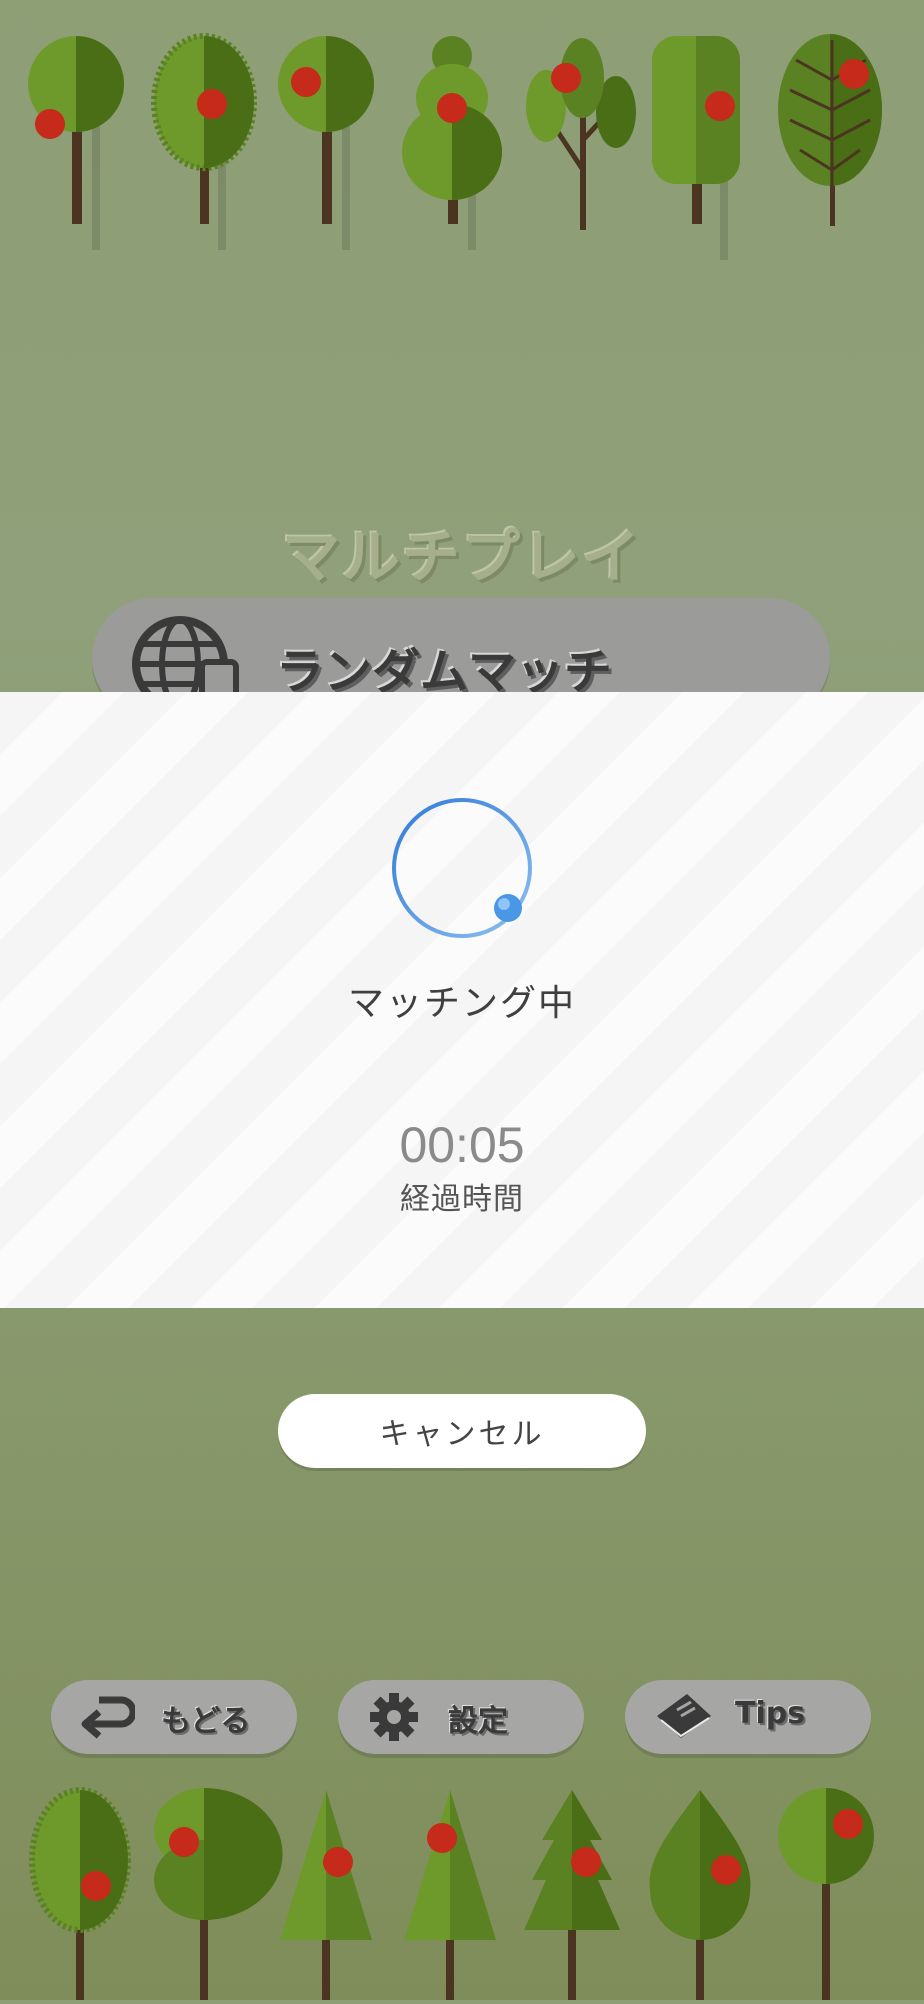 Image resolution: width=924 pixels, height=2004 pixels. Describe the element at coordinates (770, 1713) in the screenshot. I see `tips-label: Tips` at that location.